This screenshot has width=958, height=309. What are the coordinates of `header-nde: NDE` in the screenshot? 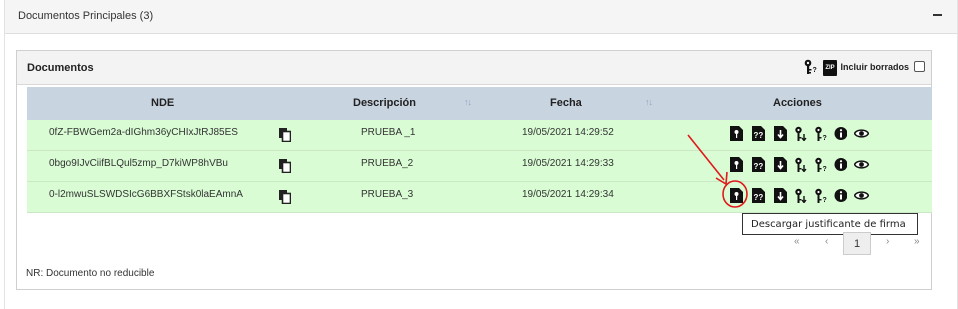 It's located at (162, 103).